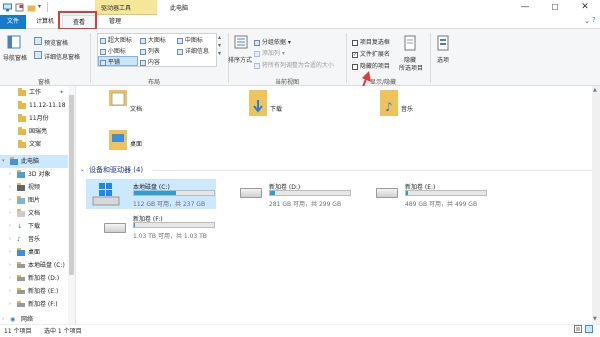  I want to click on nav-item-work: 工作 ✦, so click(38, 92).